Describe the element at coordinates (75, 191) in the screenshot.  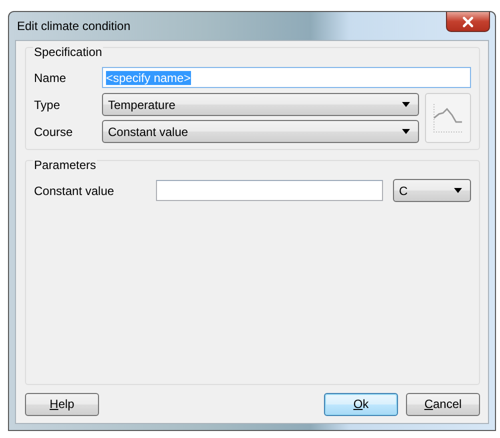
I see `field-label: Constant value` at that location.